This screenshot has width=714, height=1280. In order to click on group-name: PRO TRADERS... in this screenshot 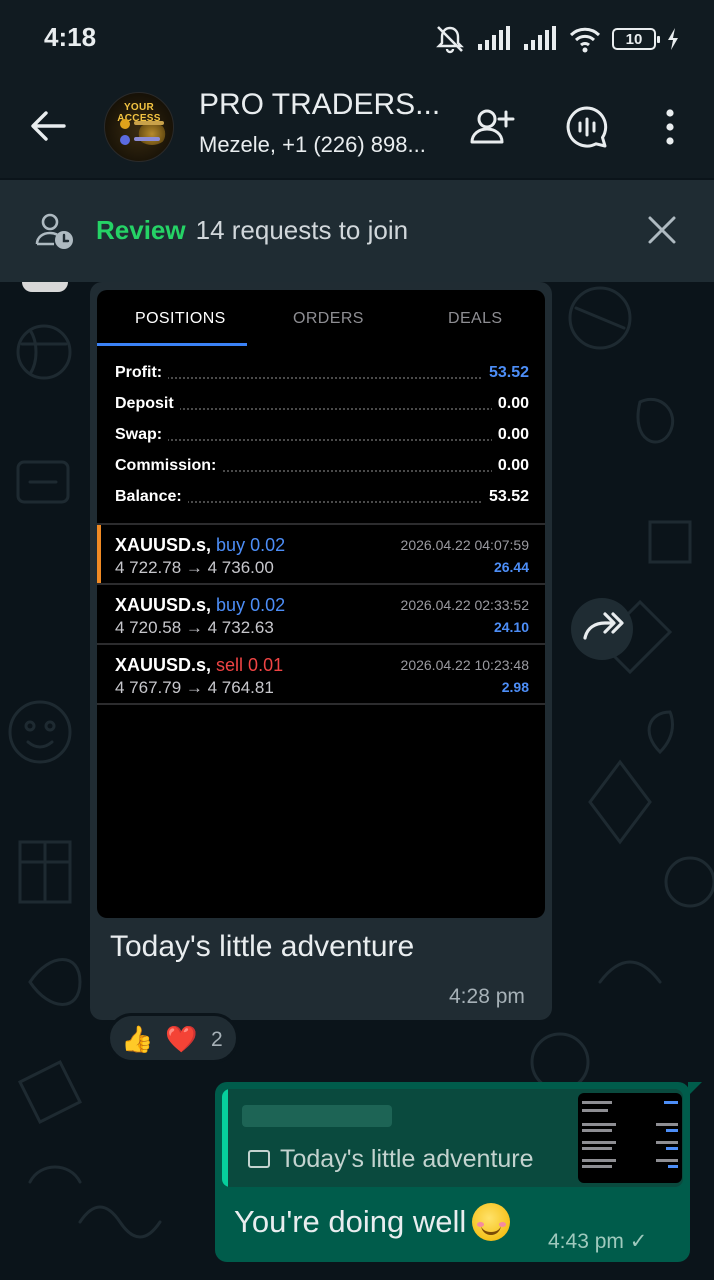, I will do `click(319, 105)`.